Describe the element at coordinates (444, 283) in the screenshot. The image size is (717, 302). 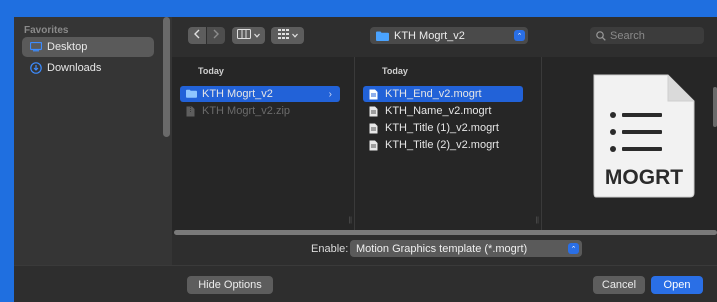
I see `dialog-footer: Hide Options Cancel Open` at that location.